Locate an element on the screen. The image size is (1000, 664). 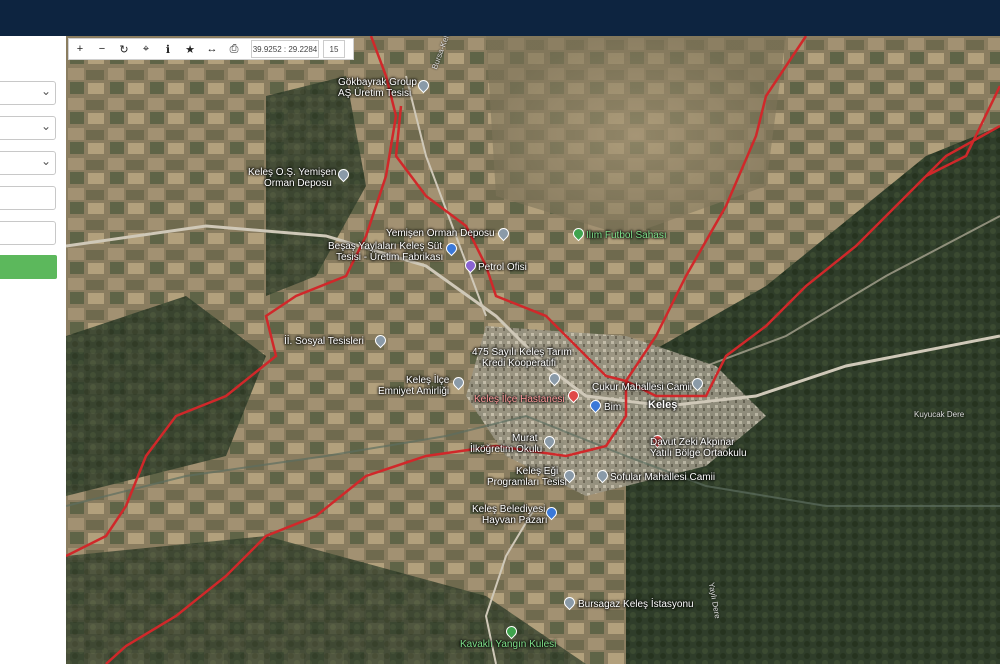
zoom-level-readout: 15 is located at coordinates (334, 49).